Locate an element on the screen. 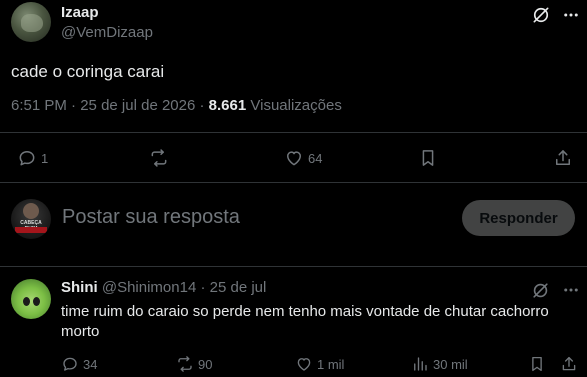 The height and width of the screenshot is (377, 587). analytics-icon is located at coordinates (420, 364).